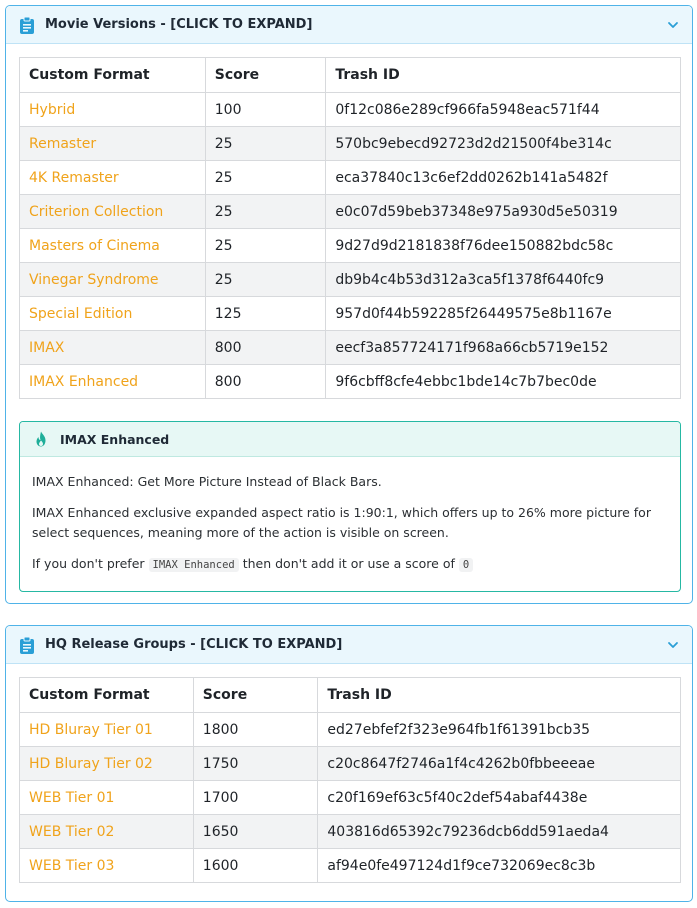 The width and height of the screenshot is (697, 908). Describe the element at coordinates (94, 246) in the screenshot. I see `custom-format-link: Masters of Cinema` at that location.